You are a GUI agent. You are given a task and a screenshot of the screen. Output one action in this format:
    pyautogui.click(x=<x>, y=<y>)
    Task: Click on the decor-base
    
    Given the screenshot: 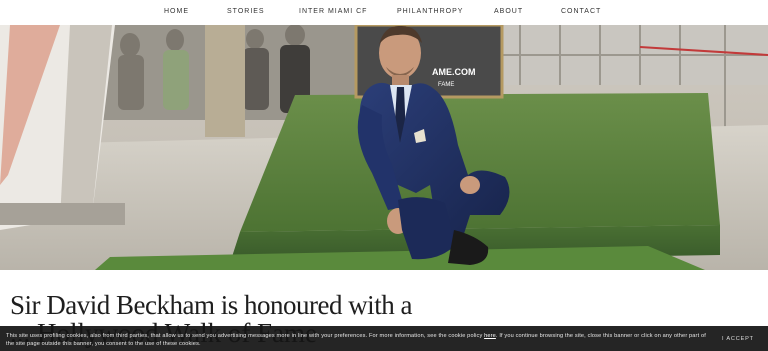 What is the action you would take?
    pyautogui.click(x=62, y=214)
    